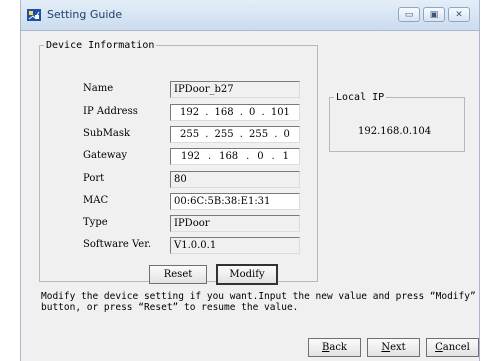  What do you see at coordinates (338, 347) in the screenshot?
I see `back-label: ack` at bounding box center [338, 347].